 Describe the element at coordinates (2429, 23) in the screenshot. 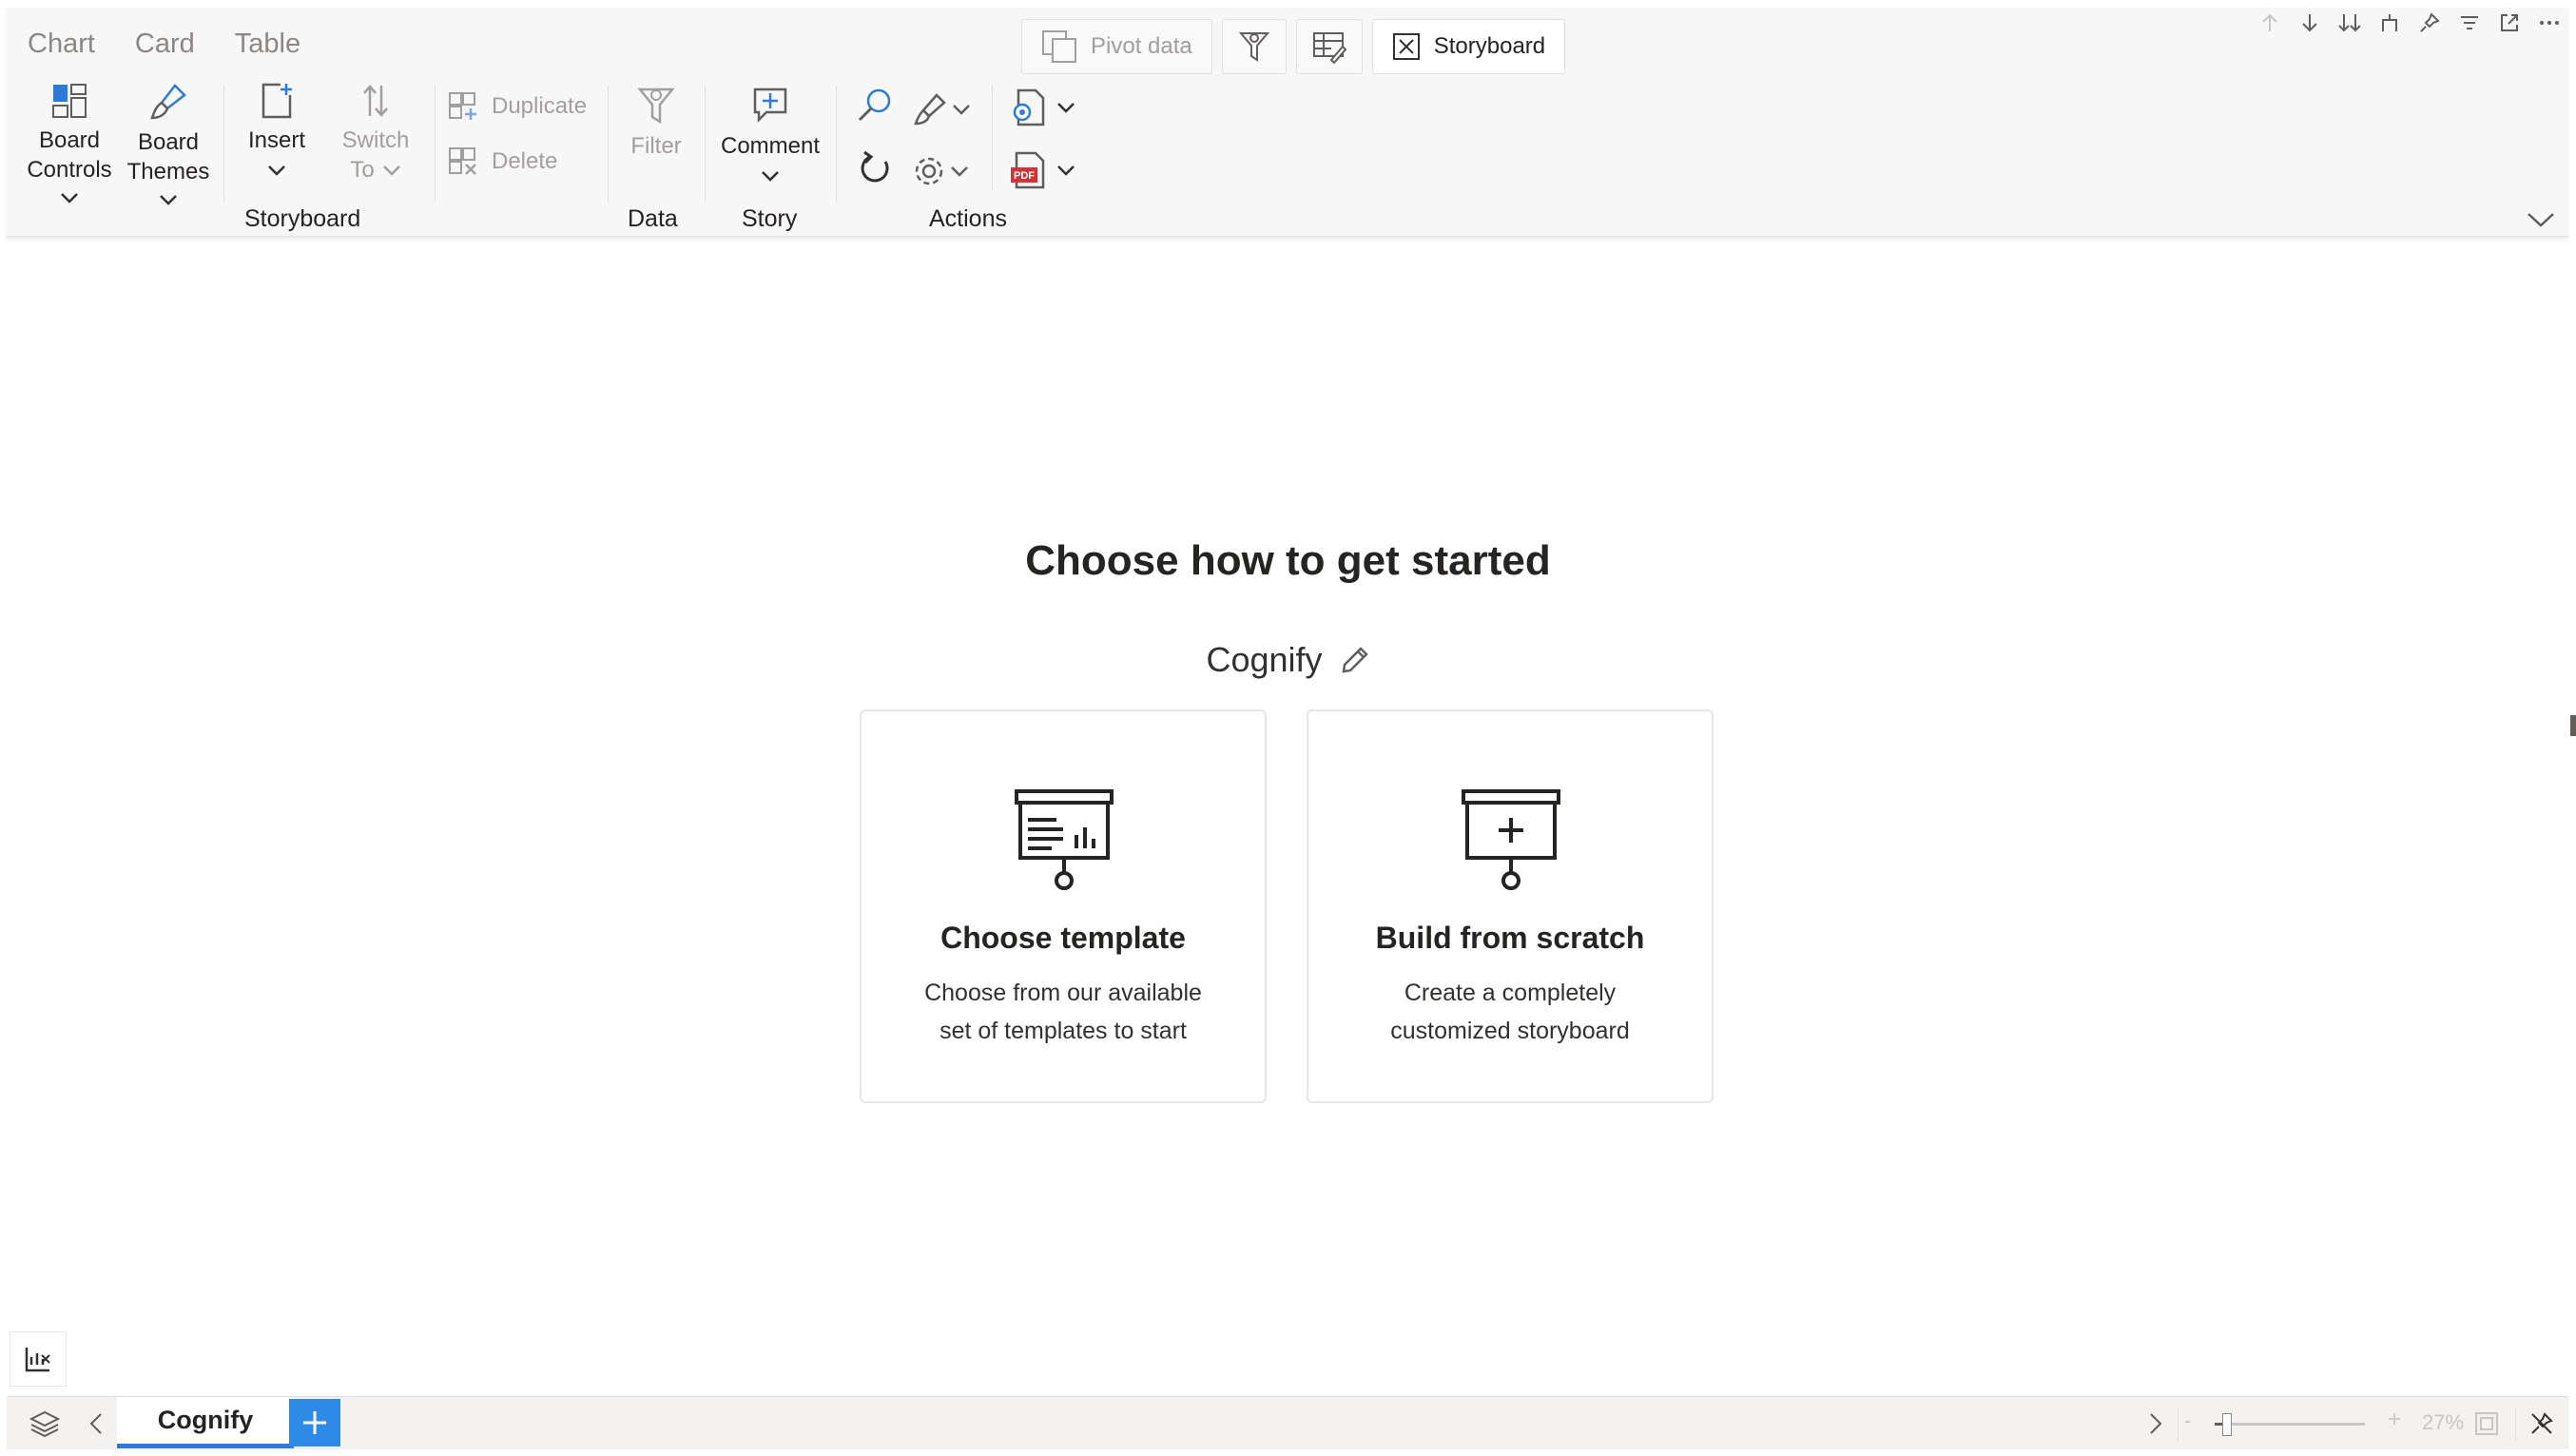

I see `pin-icon` at that location.